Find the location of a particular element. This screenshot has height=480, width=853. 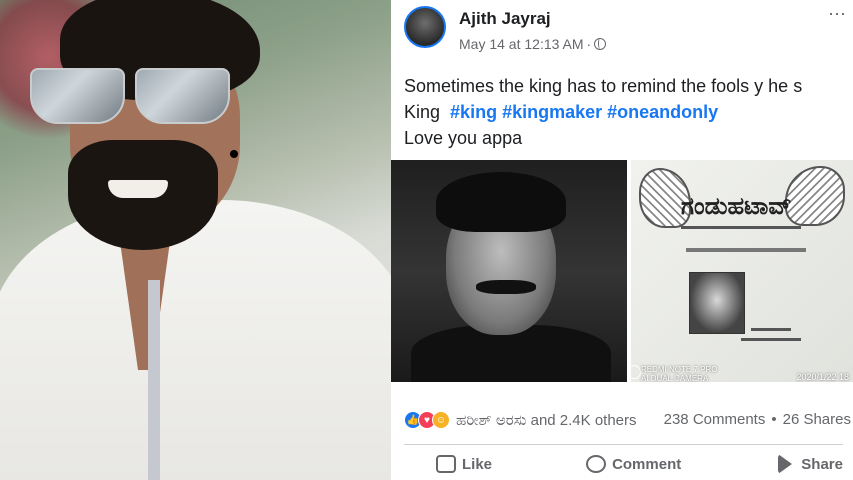

portrait-photo is located at coordinates (717, 303).